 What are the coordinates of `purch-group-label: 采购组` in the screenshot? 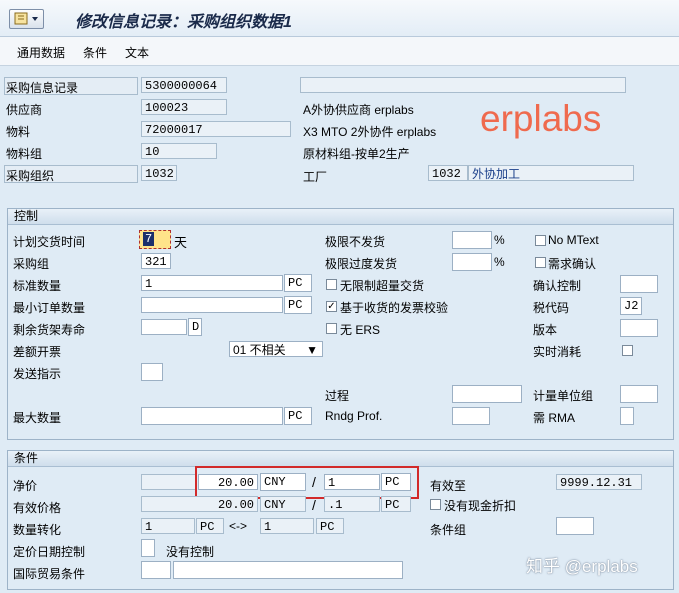 It's located at (31, 264).